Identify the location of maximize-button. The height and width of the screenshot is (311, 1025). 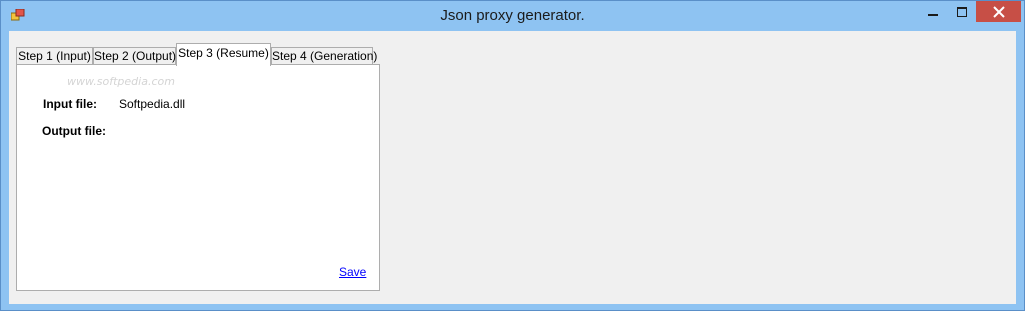
(961, 11).